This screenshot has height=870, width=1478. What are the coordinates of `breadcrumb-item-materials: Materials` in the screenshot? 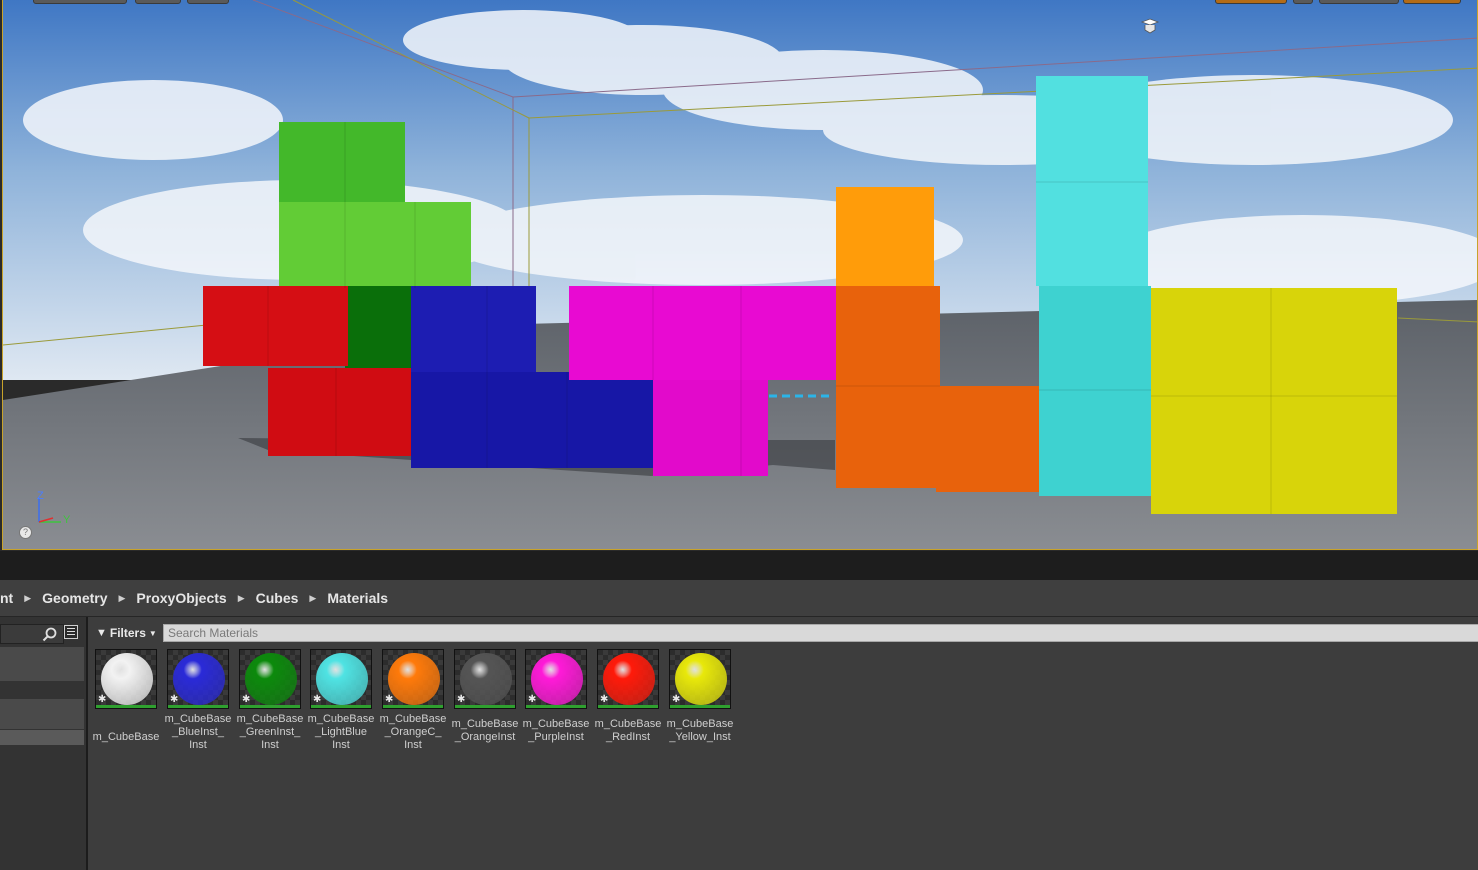 It's located at (357, 598).